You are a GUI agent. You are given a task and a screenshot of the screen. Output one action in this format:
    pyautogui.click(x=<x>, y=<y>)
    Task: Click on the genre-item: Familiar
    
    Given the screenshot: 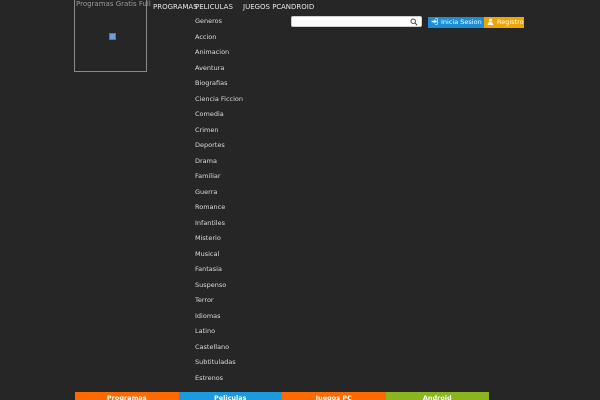 What is the action you would take?
    pyautogui.click(x=219, y=180)
    